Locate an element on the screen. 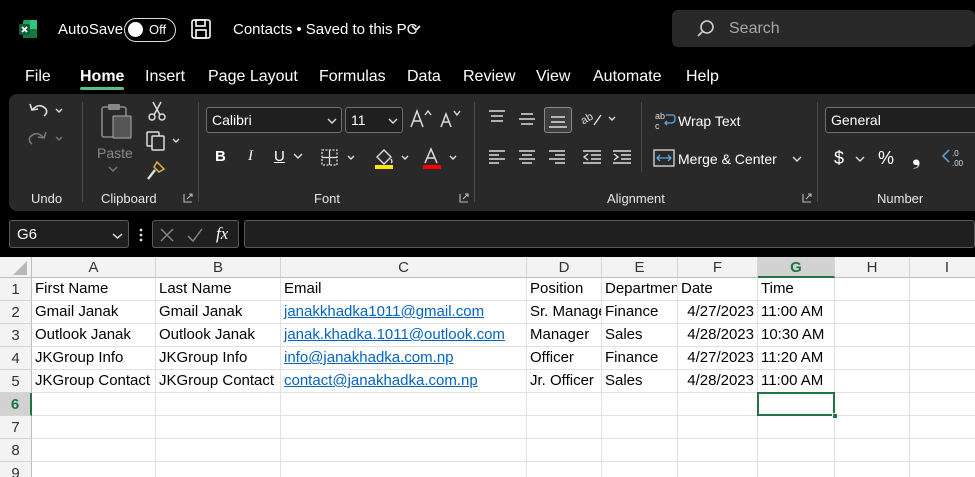 The height and width of the screenshot is (477, 975). dialog-launcher-icon is located at coordinates (807, 198).